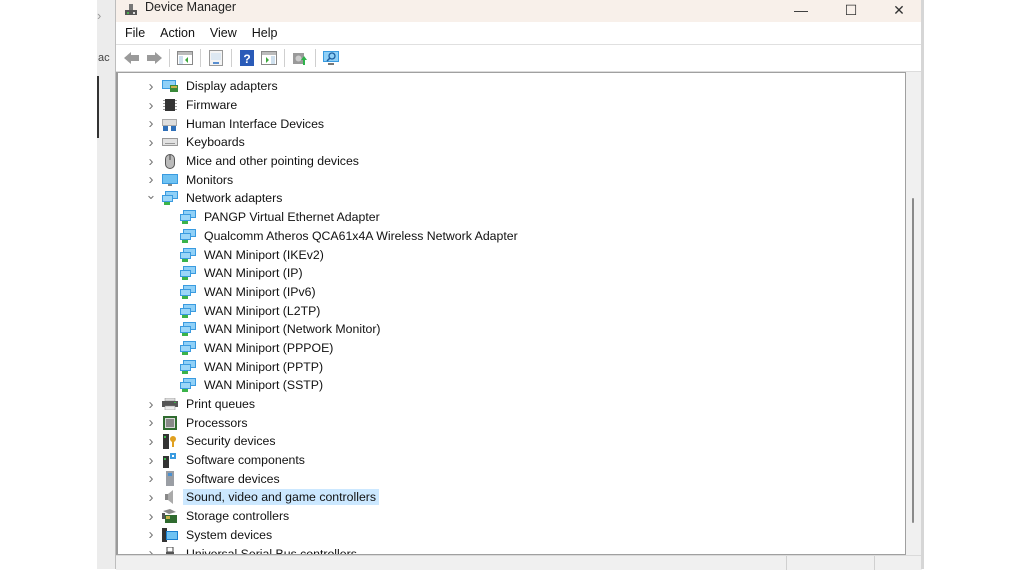 This screenshot has width=1024, height=570. Describe the element at coordinates (519, 11) in the screenshot. I see `title-bar: Device Manager — ☐ ✕` at that location.